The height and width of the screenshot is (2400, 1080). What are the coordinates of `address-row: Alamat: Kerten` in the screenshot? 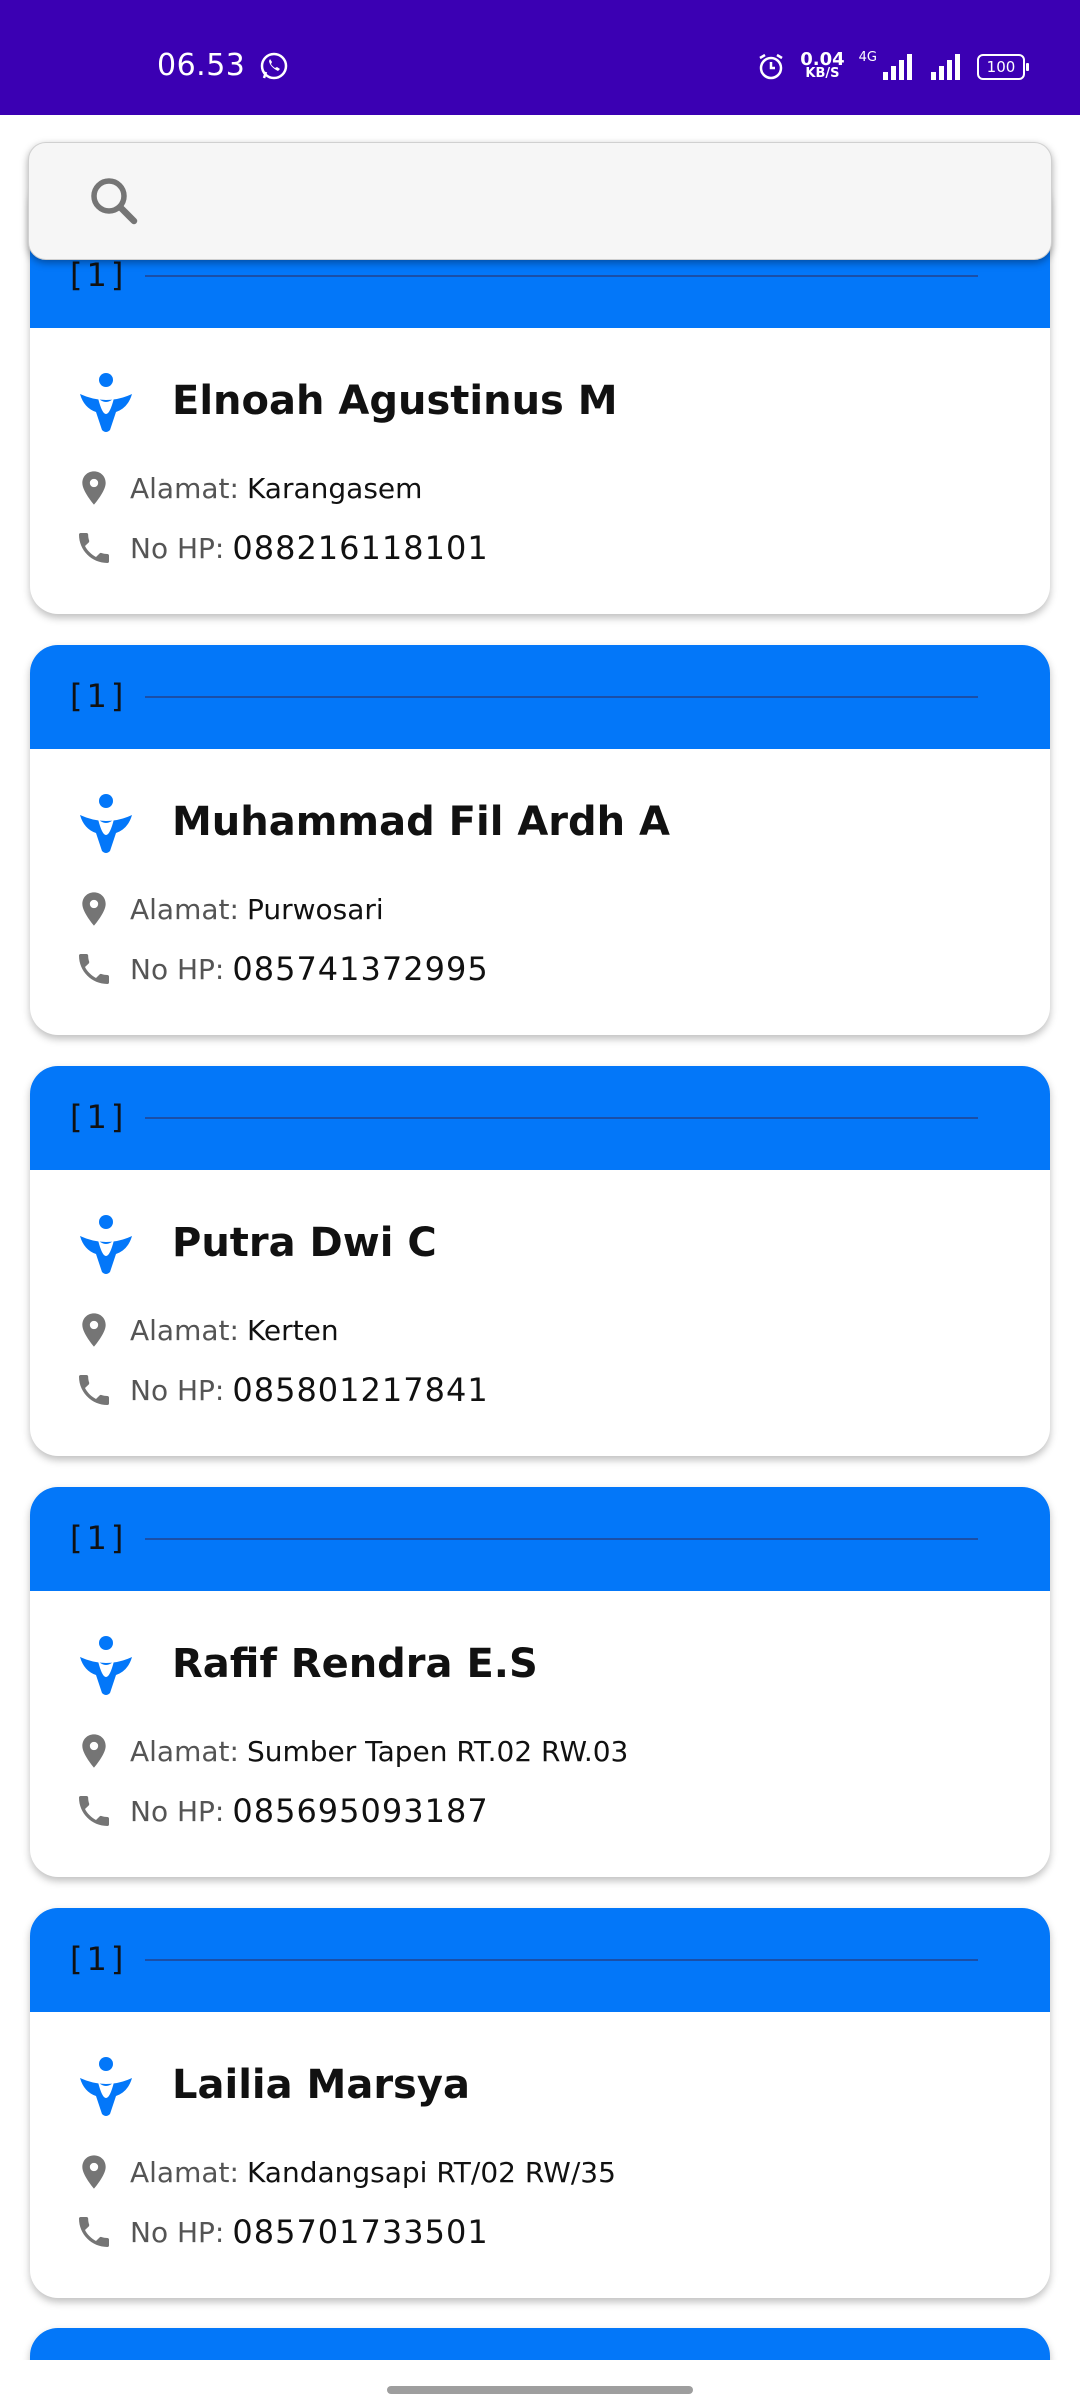 It's located at (206, 1330).